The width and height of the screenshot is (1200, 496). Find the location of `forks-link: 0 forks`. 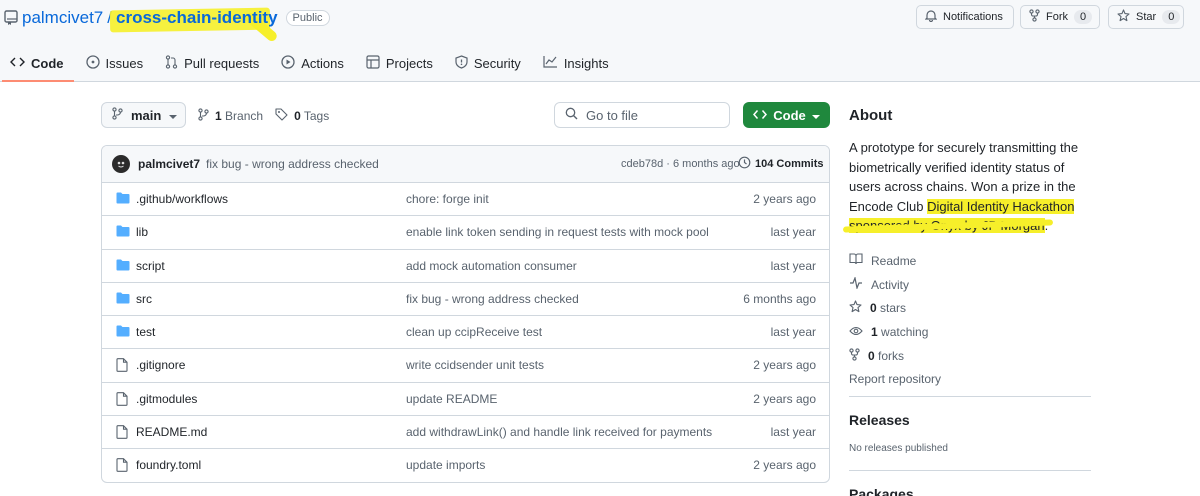

forks-link: 0 forks is located at coordinates (895, 356).